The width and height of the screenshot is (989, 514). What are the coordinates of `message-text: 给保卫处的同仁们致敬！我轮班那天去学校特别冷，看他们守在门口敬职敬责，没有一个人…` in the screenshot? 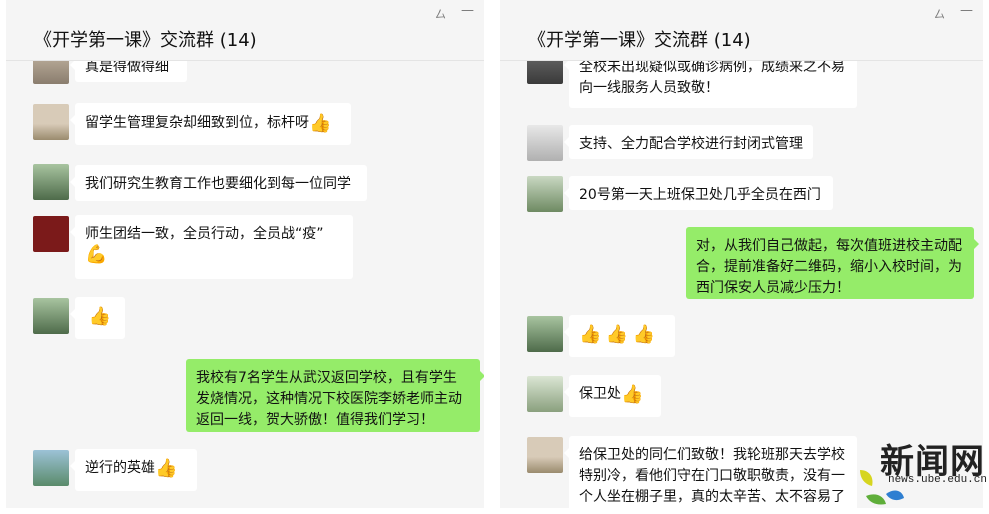 It's located at (712, 476).